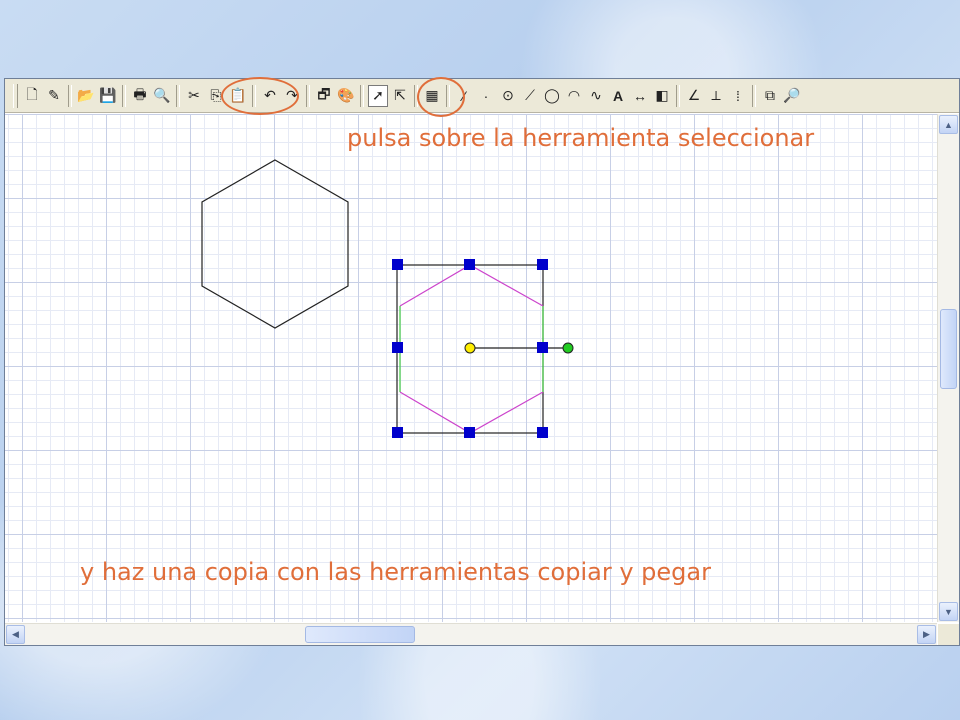  What do you see at coordinates (640, 96) in the screenshot?
I see `measure-icon: ↔` at bounding box center [640, 96].